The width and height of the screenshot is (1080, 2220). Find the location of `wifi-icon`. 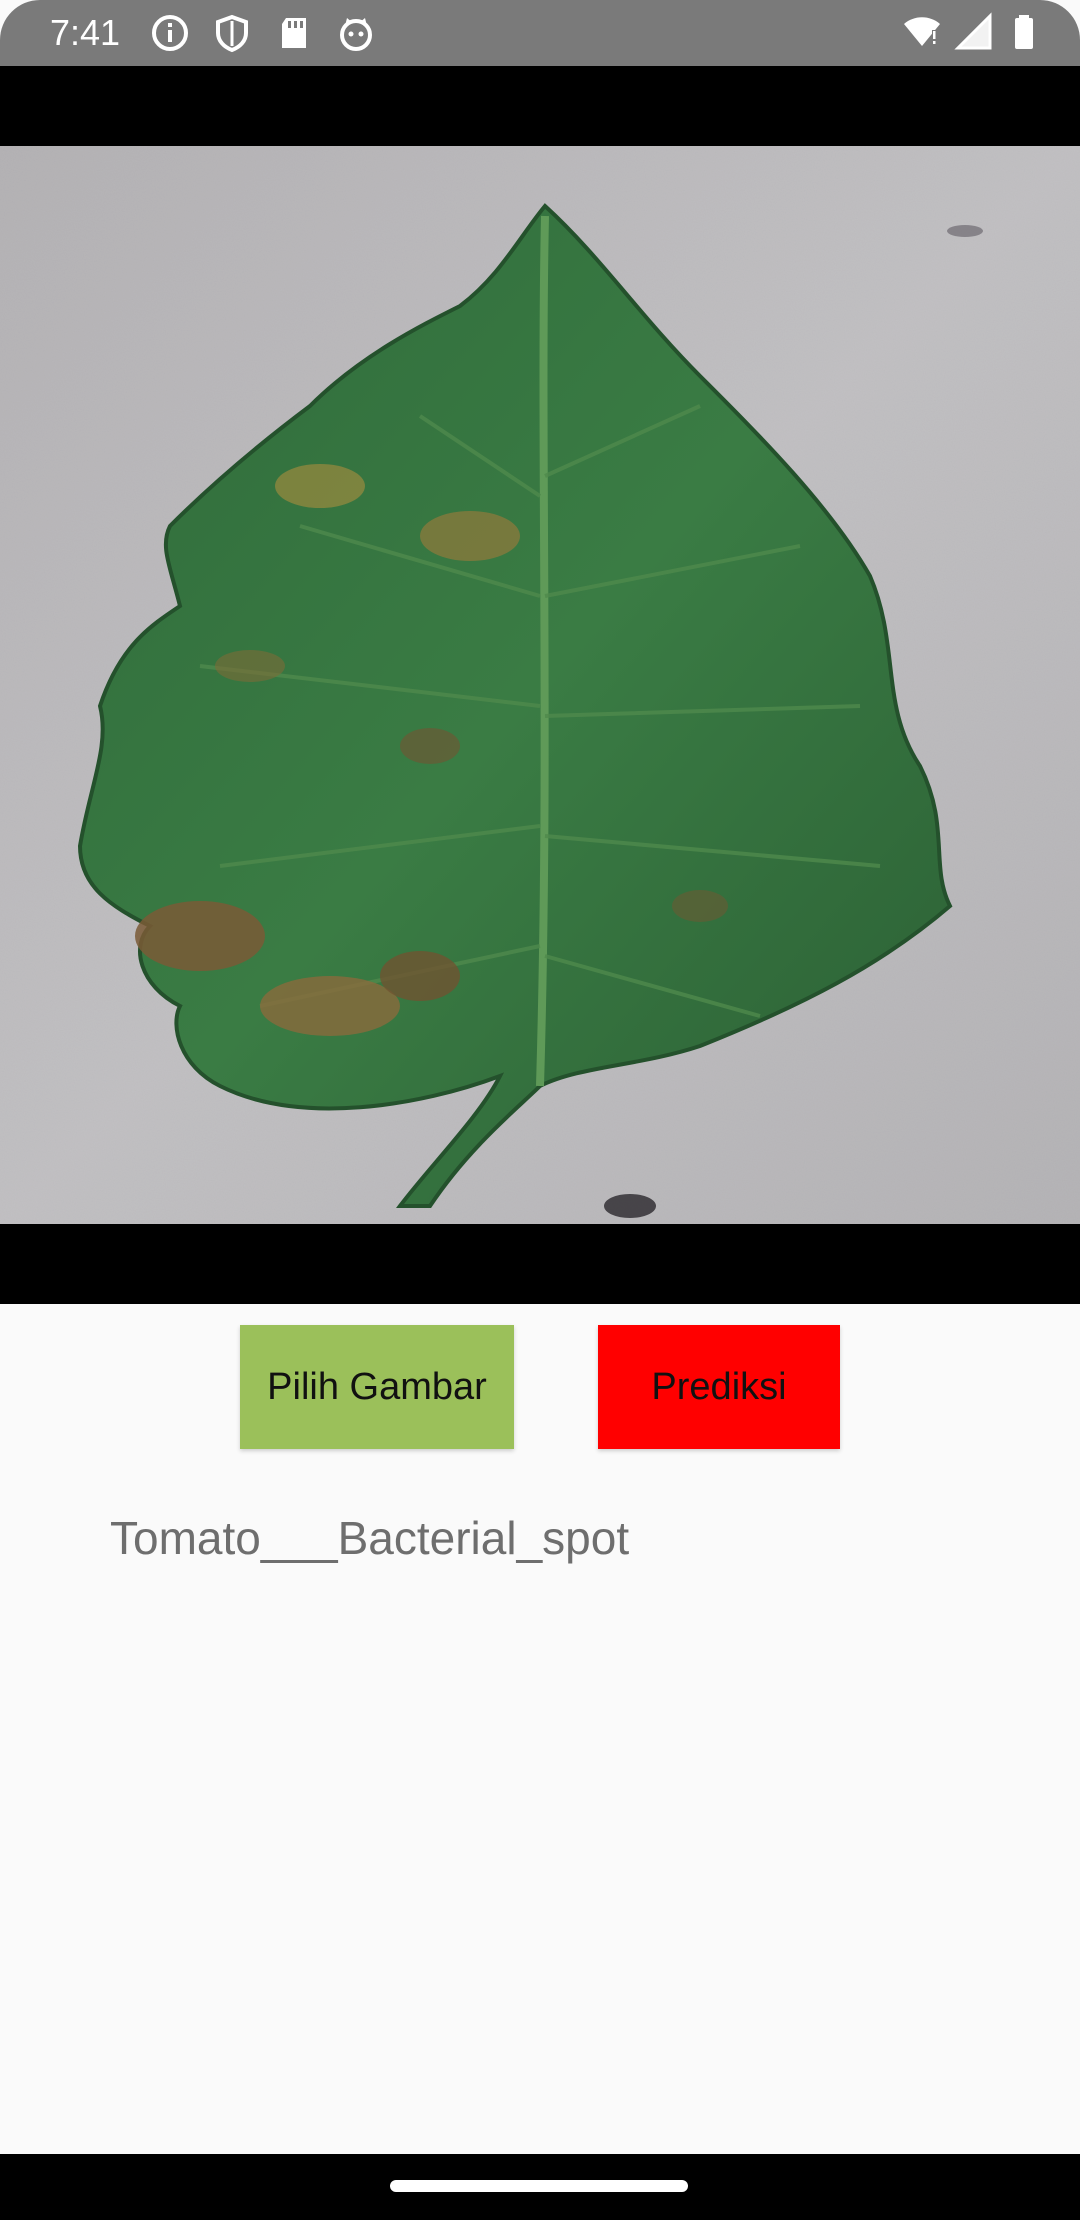

wifi-icon is located at coordinates (922, 31).